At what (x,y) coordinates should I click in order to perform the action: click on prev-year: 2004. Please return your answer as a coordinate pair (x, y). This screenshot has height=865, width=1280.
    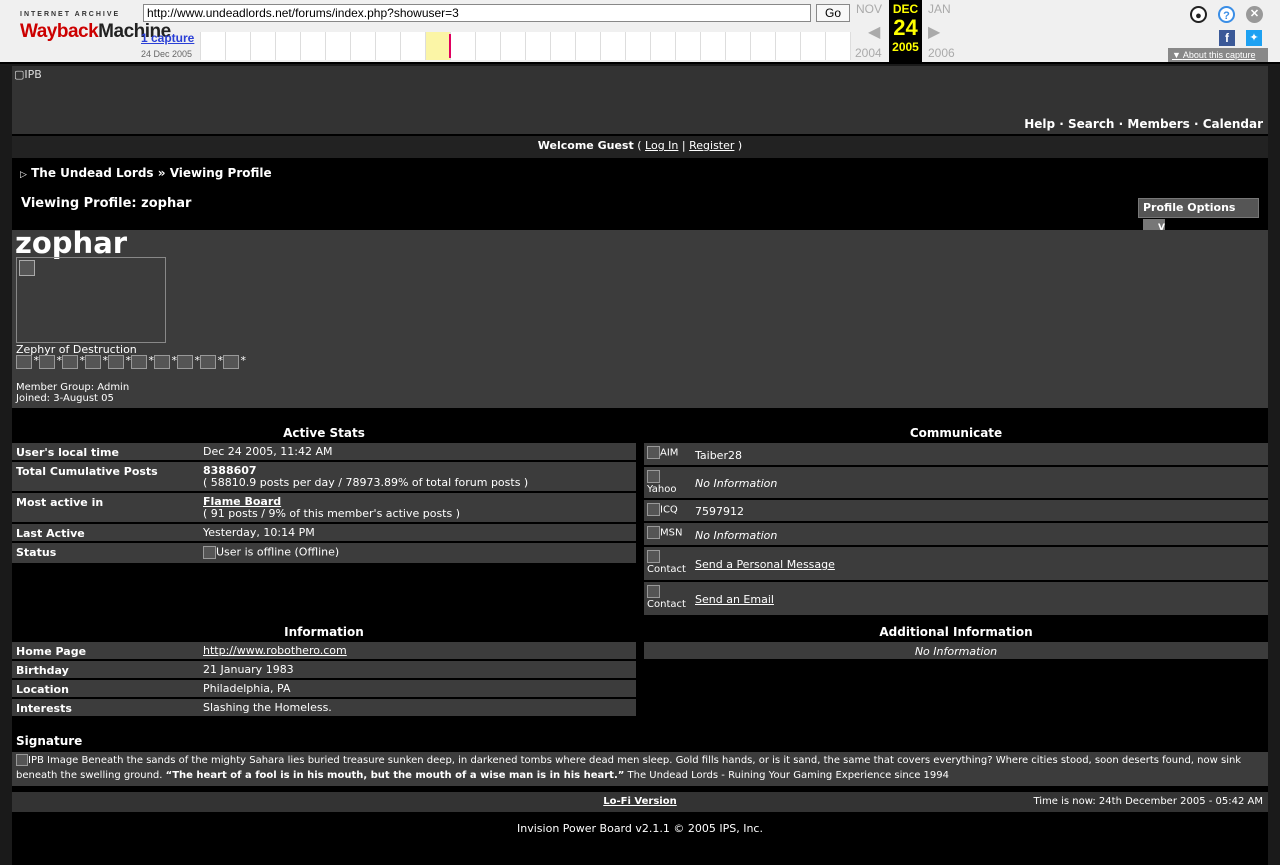
    Looking at the image, I should click on (868, 53).